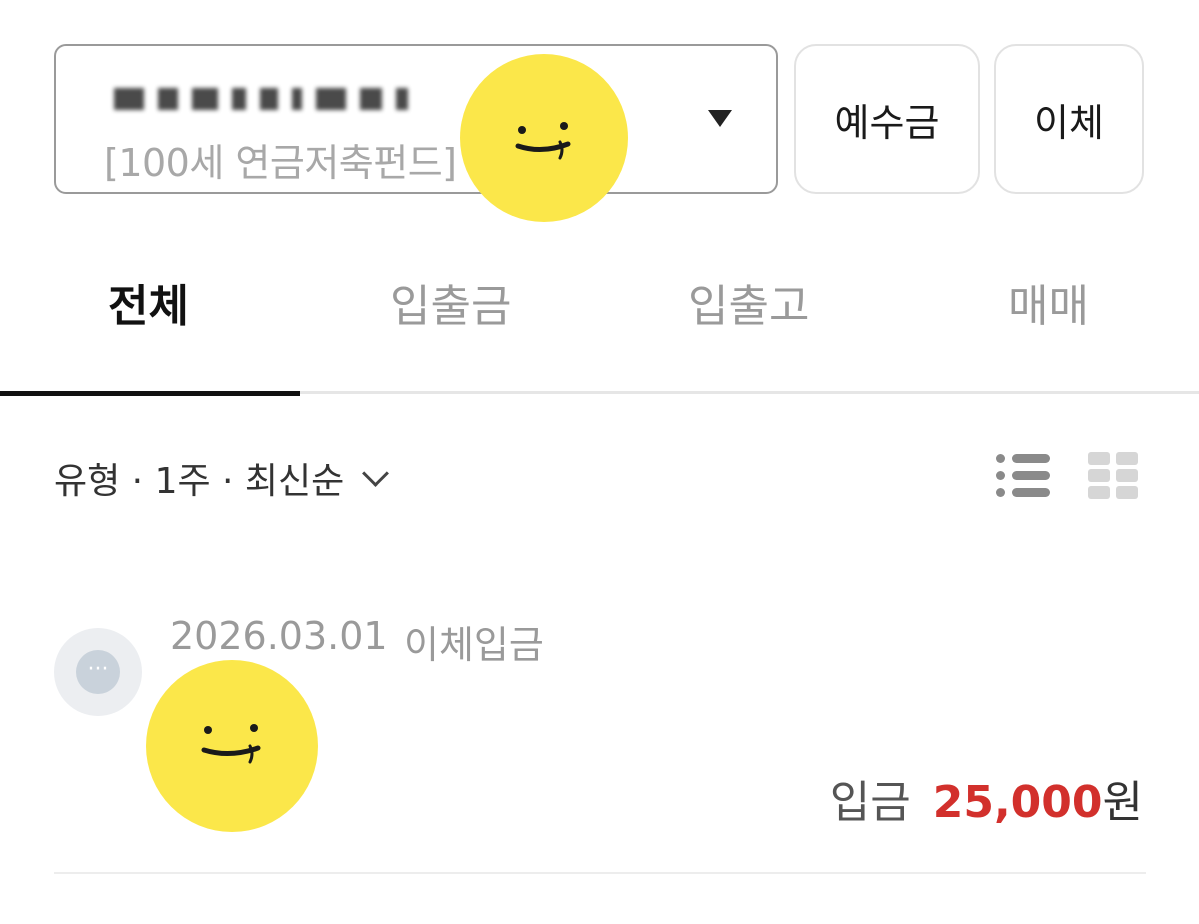 The width and height of the screenshot is (1199, 924). What do you see at coordinates (887, 119) in the screenshot?
I see `deposit-balance-button: 예수금` at bounding box center [887, 119].